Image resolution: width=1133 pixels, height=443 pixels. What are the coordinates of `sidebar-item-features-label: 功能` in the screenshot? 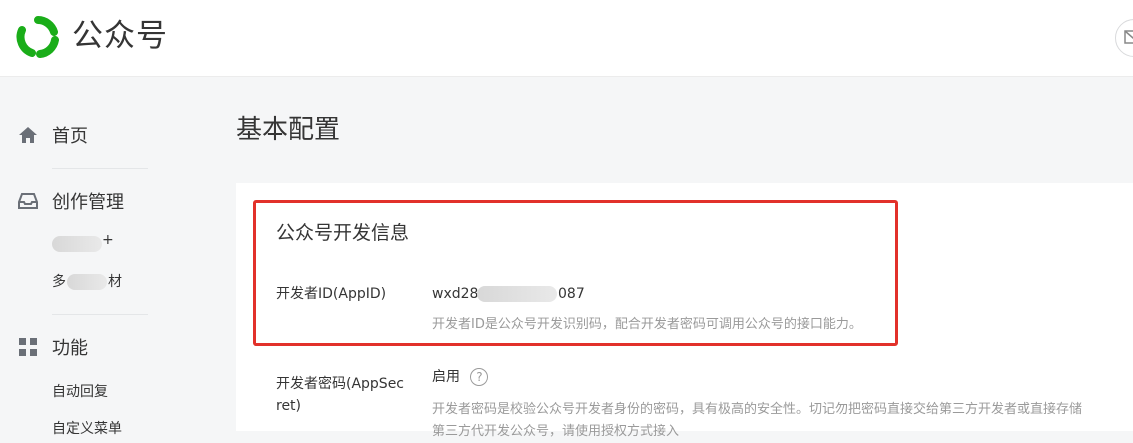 It's located at (70, 348).